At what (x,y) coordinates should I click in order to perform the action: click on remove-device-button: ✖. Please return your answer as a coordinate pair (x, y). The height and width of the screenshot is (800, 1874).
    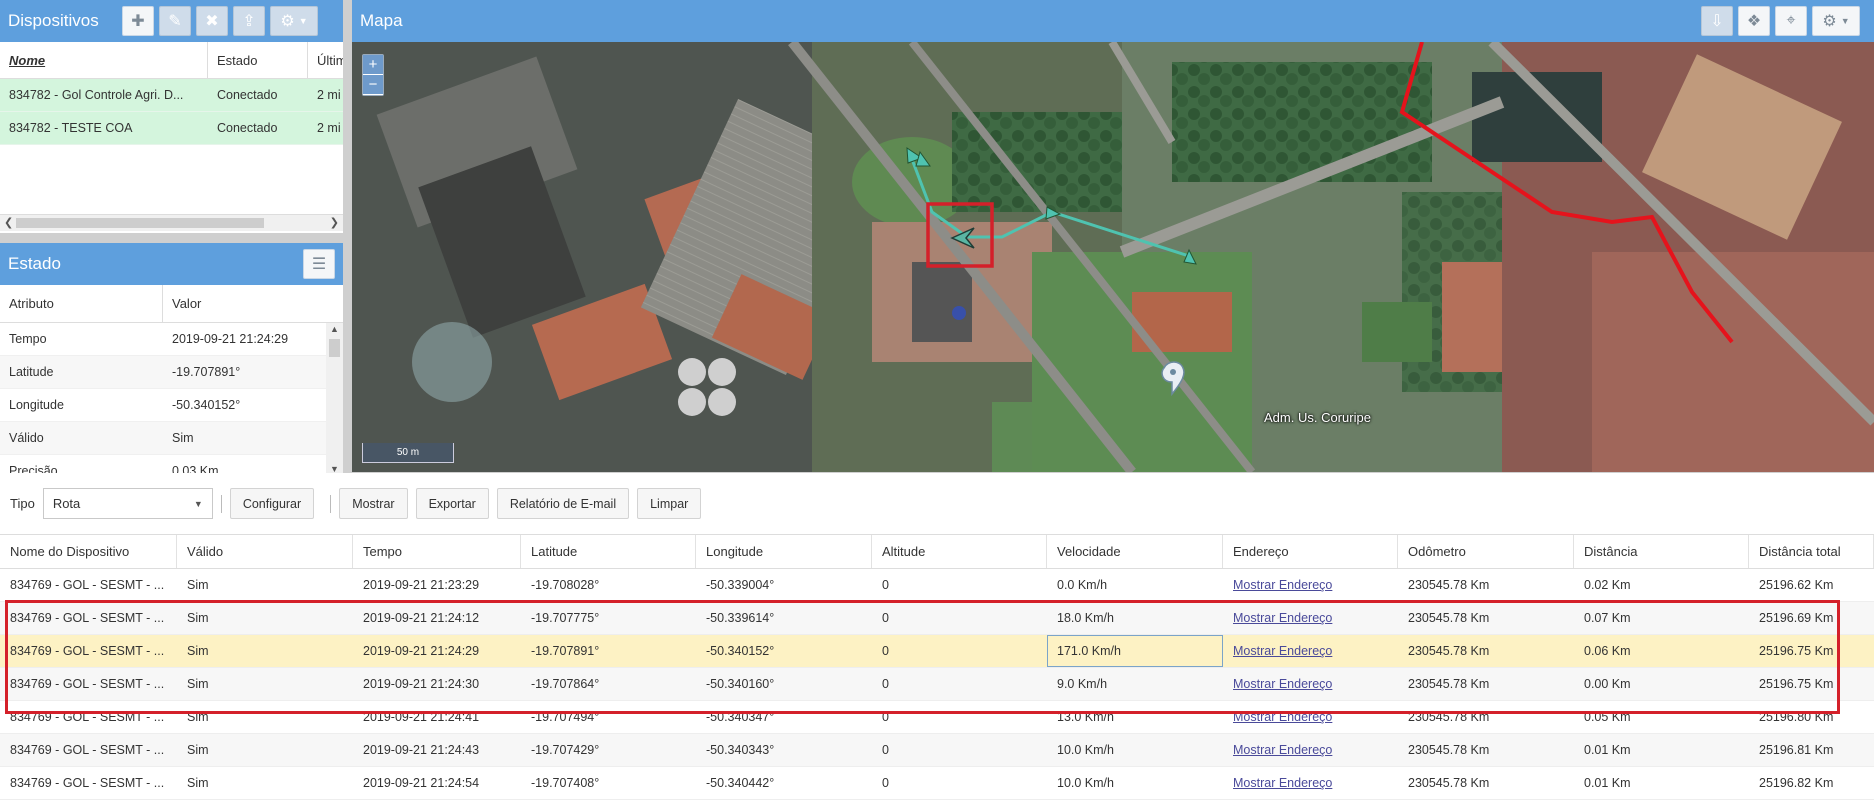
    Looking at the image, I should click on (212, 21).